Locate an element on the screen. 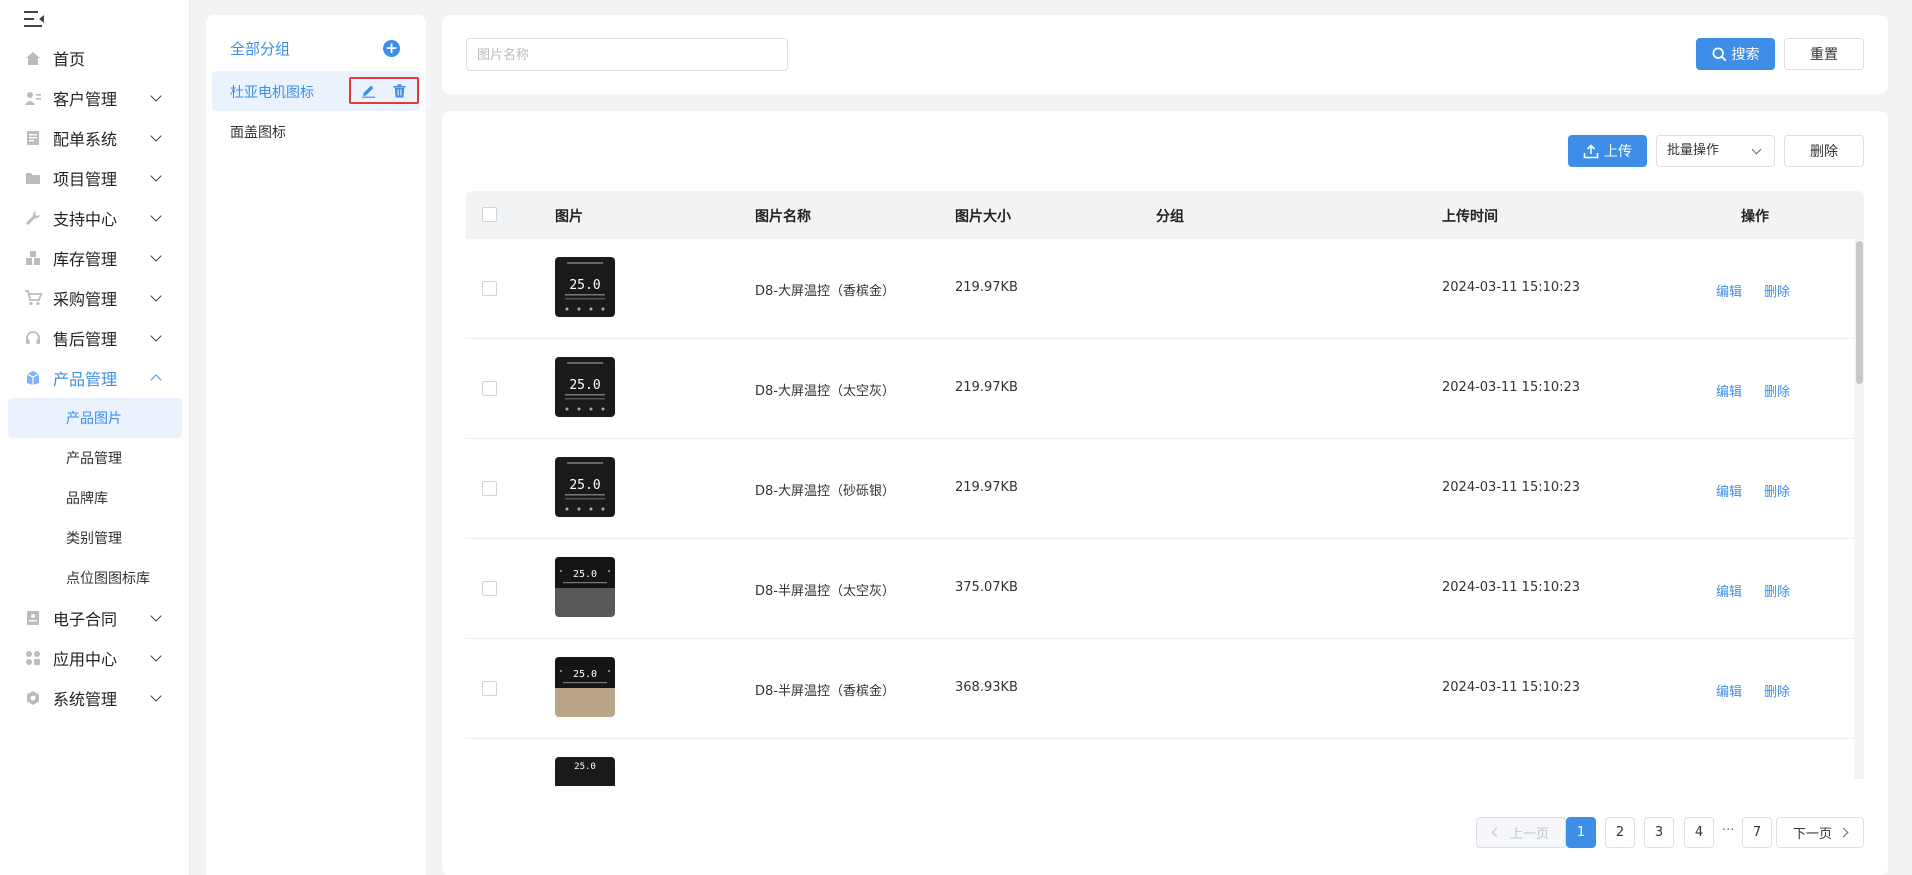  sidebar-subitem-product-manage: 产品管理 is located at coordinates (95, 458).